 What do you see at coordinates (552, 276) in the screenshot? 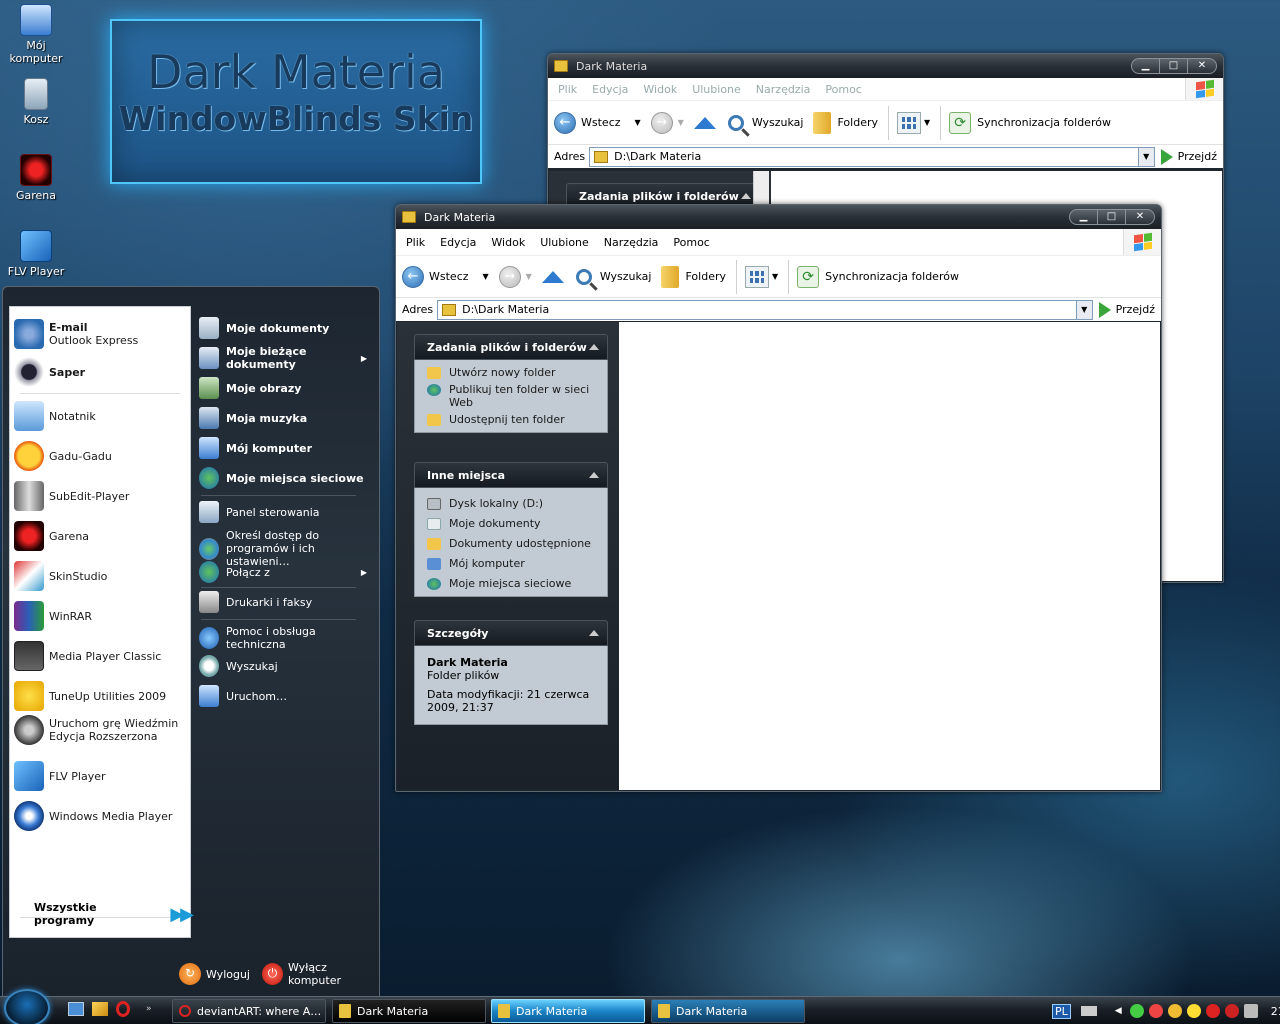
I see `up-folder-icon` at bounding box center [552, 276].